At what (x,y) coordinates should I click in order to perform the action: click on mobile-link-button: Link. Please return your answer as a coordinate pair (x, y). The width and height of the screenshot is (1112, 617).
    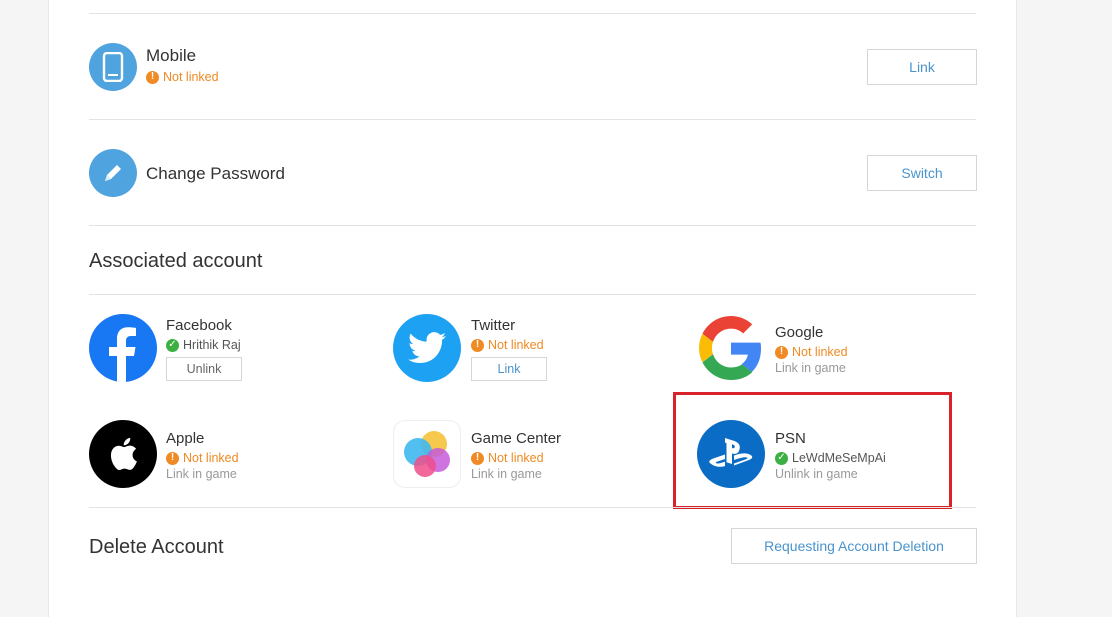
    Looking at the image, I should click on (922, 67).